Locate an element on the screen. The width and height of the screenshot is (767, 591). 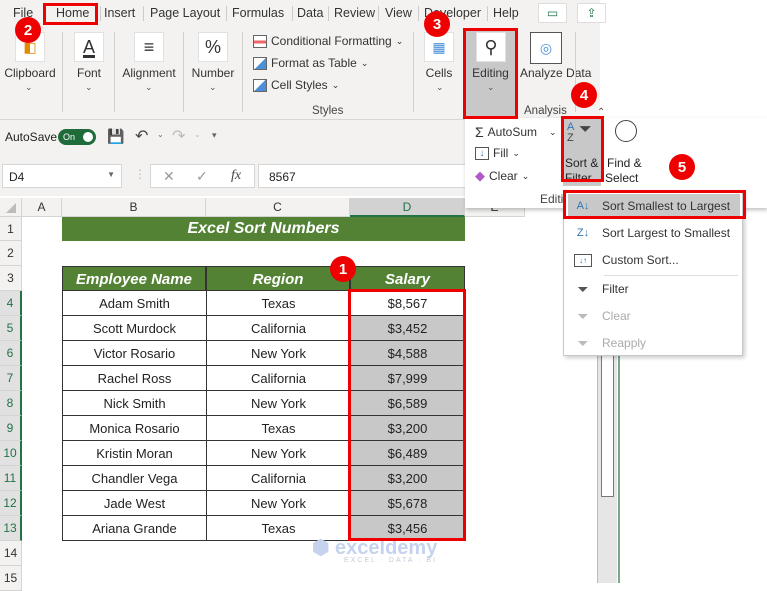
chevron-down-icon: ▼ is located at coordinates (111, 174).